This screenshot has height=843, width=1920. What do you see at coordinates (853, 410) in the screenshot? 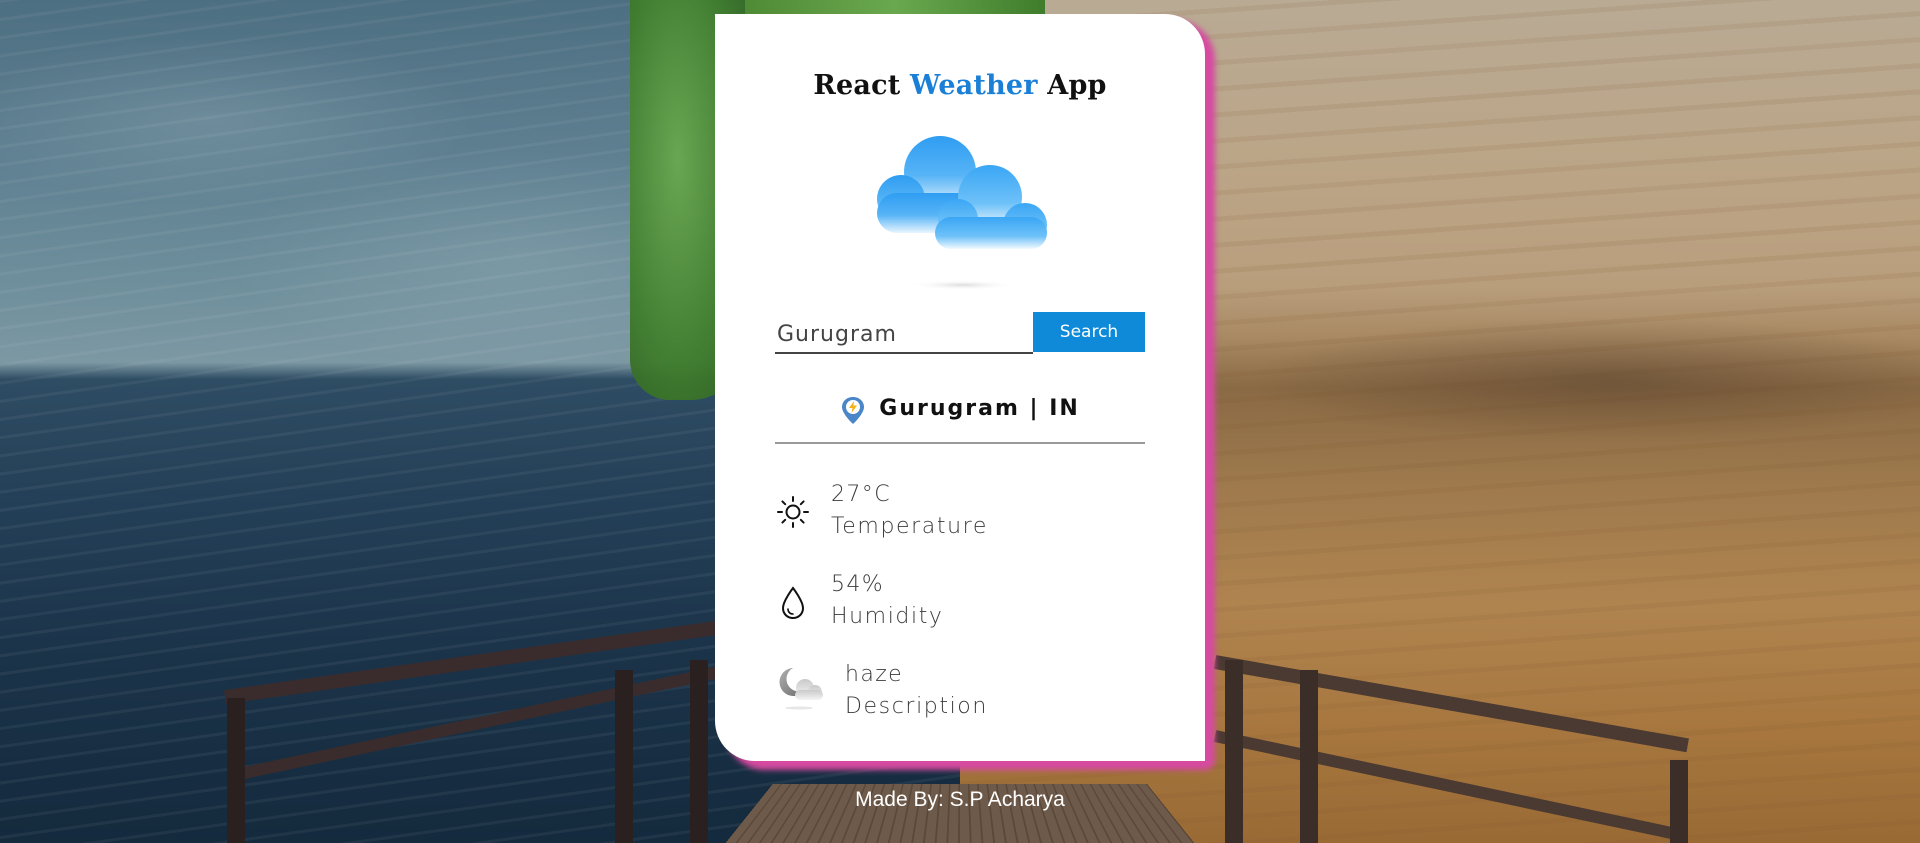
I see `location-pin-icon` at bounding box center [853, 410].